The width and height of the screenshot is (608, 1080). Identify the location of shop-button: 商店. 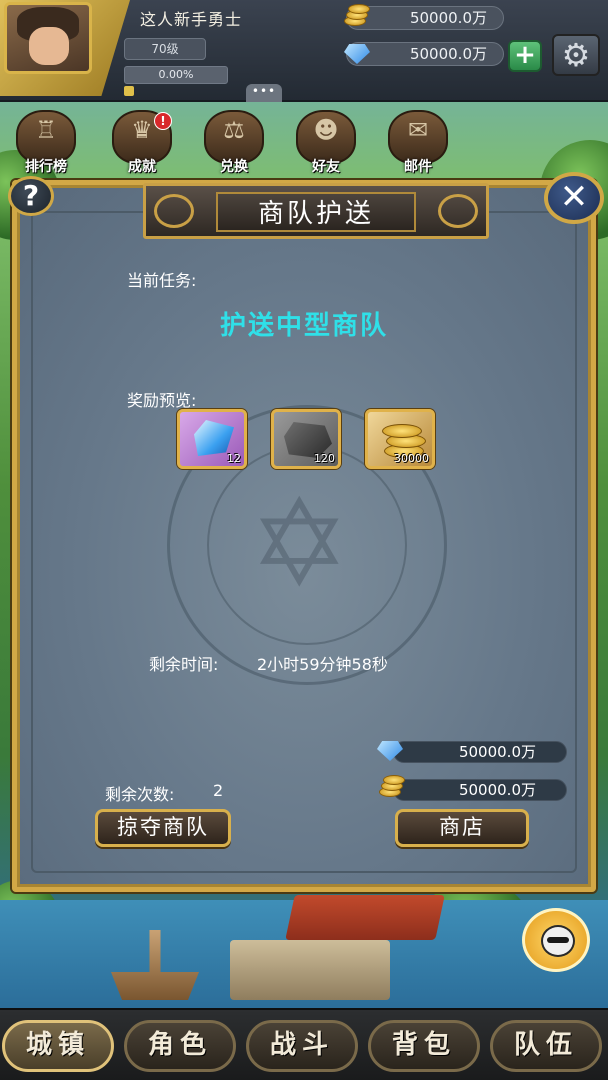
(462, 828).